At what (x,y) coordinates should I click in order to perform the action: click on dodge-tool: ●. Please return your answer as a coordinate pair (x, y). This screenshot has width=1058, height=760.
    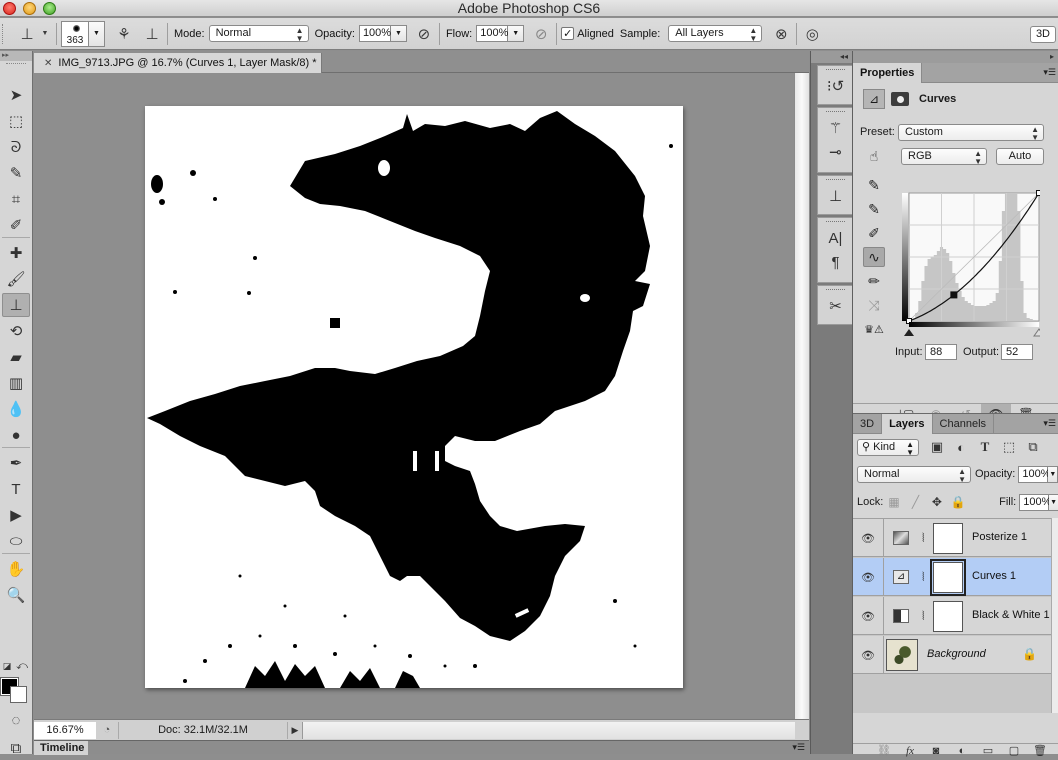
    Looking at the image, I should click on (16, 435).